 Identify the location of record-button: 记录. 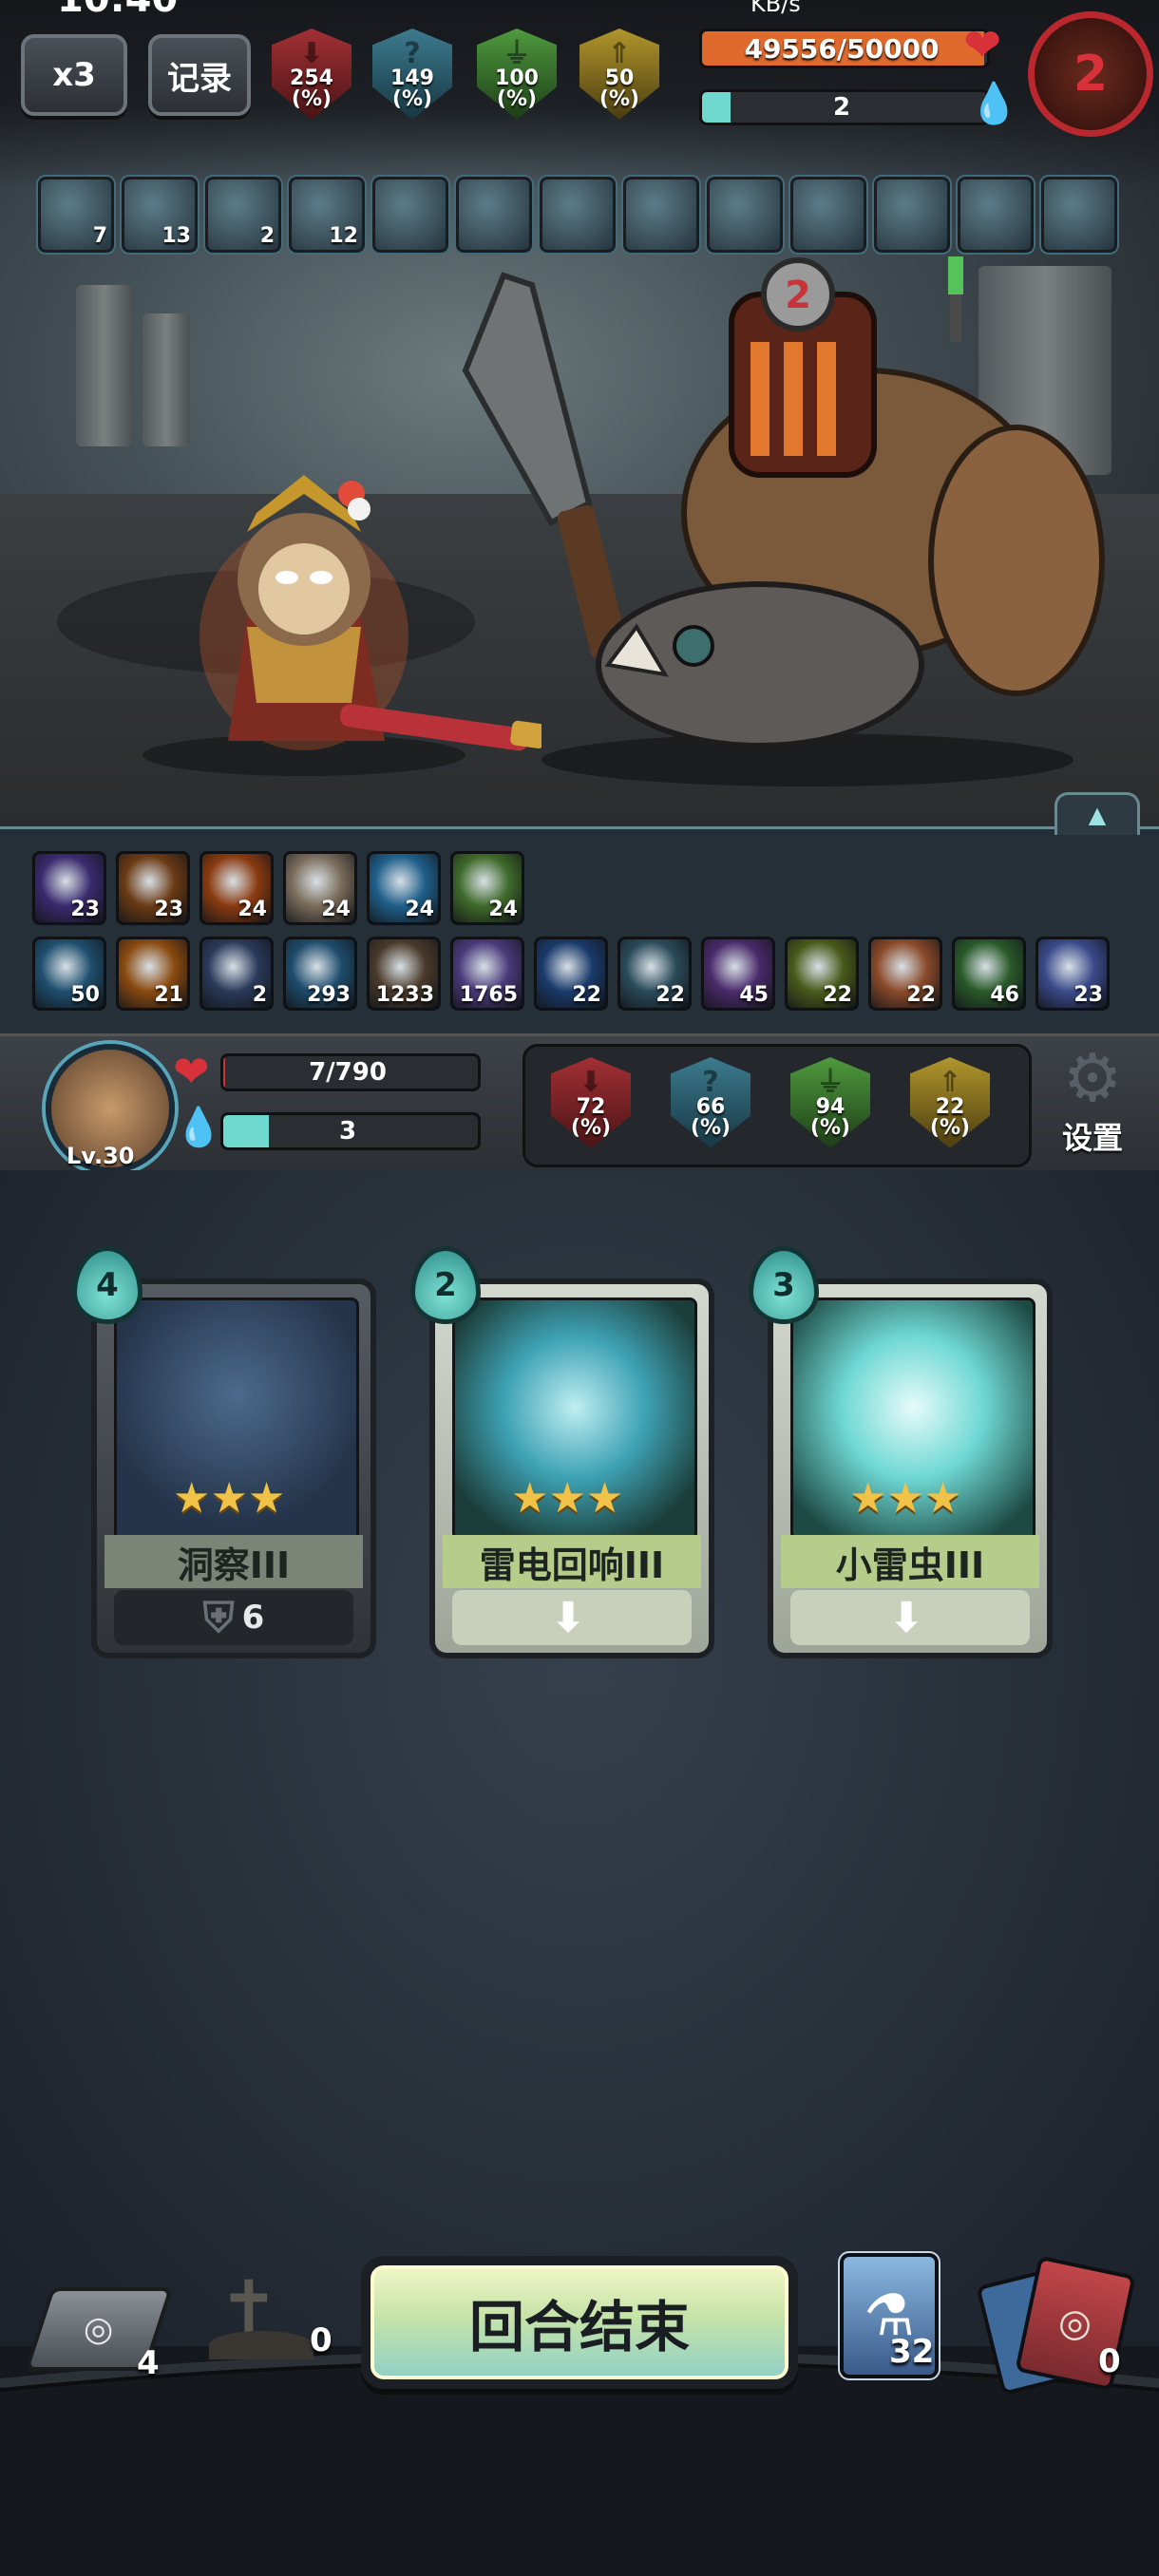
(199, 75).